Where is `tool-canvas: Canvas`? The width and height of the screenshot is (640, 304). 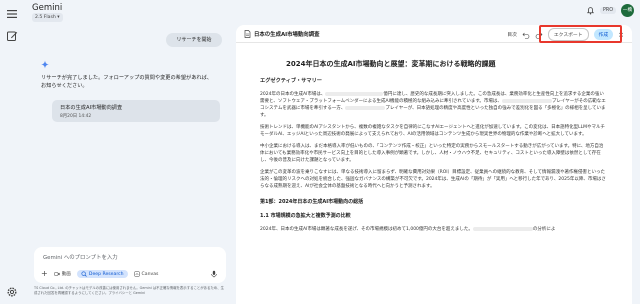 tool-canvas: Canvas is located at coordinates (146, 274).